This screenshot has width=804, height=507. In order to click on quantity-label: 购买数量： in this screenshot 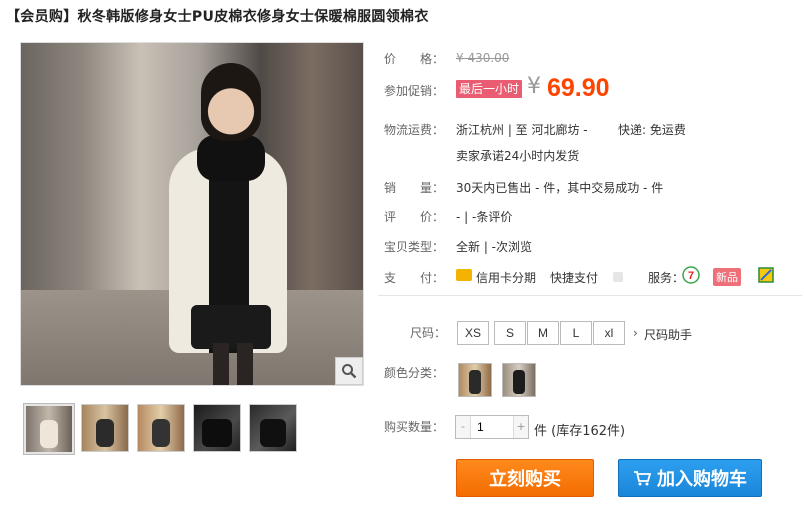, I will do `click(414, 427)`.